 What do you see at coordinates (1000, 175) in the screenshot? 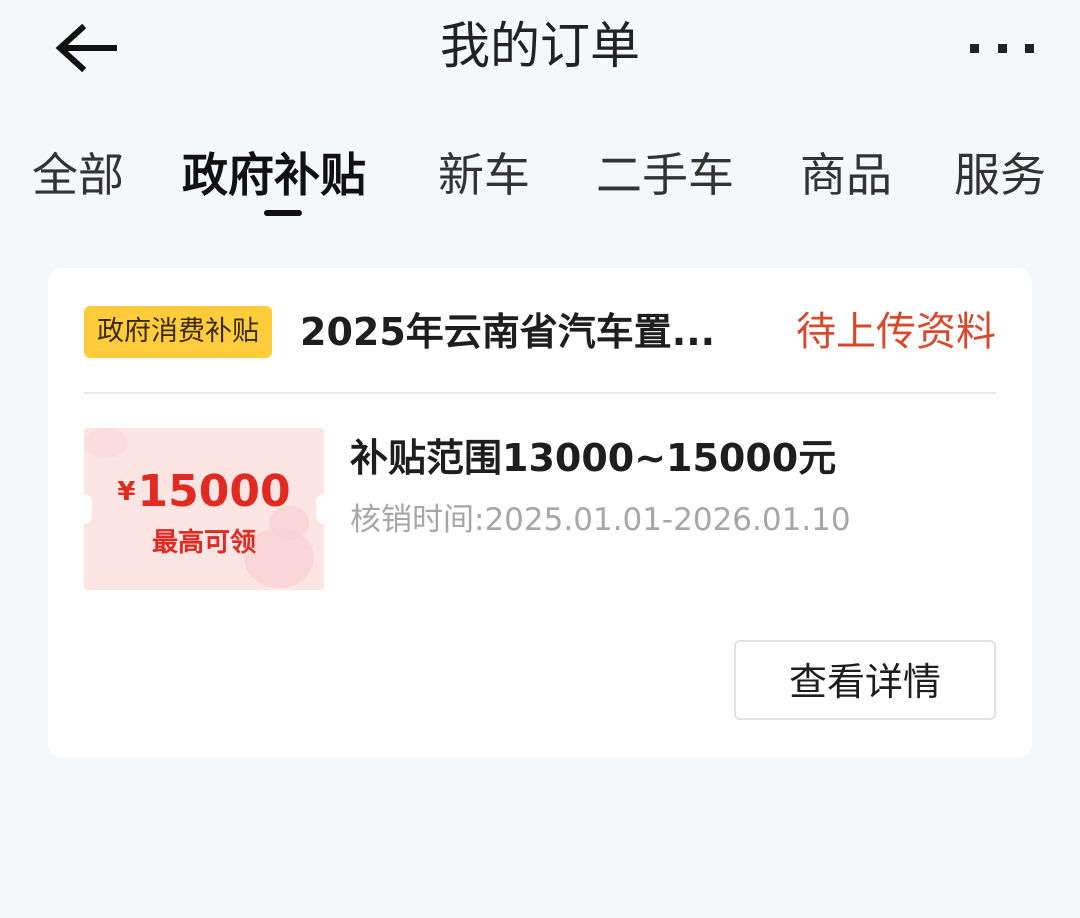
I see `tab-services: 服务` at bounding box center [1000, 175].